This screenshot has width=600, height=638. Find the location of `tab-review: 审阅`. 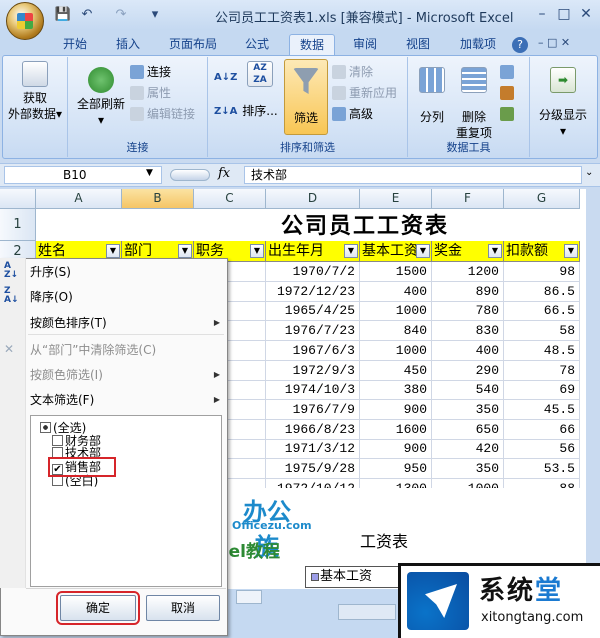

tab-review: 审阅 is located at coordinates (365, 45).